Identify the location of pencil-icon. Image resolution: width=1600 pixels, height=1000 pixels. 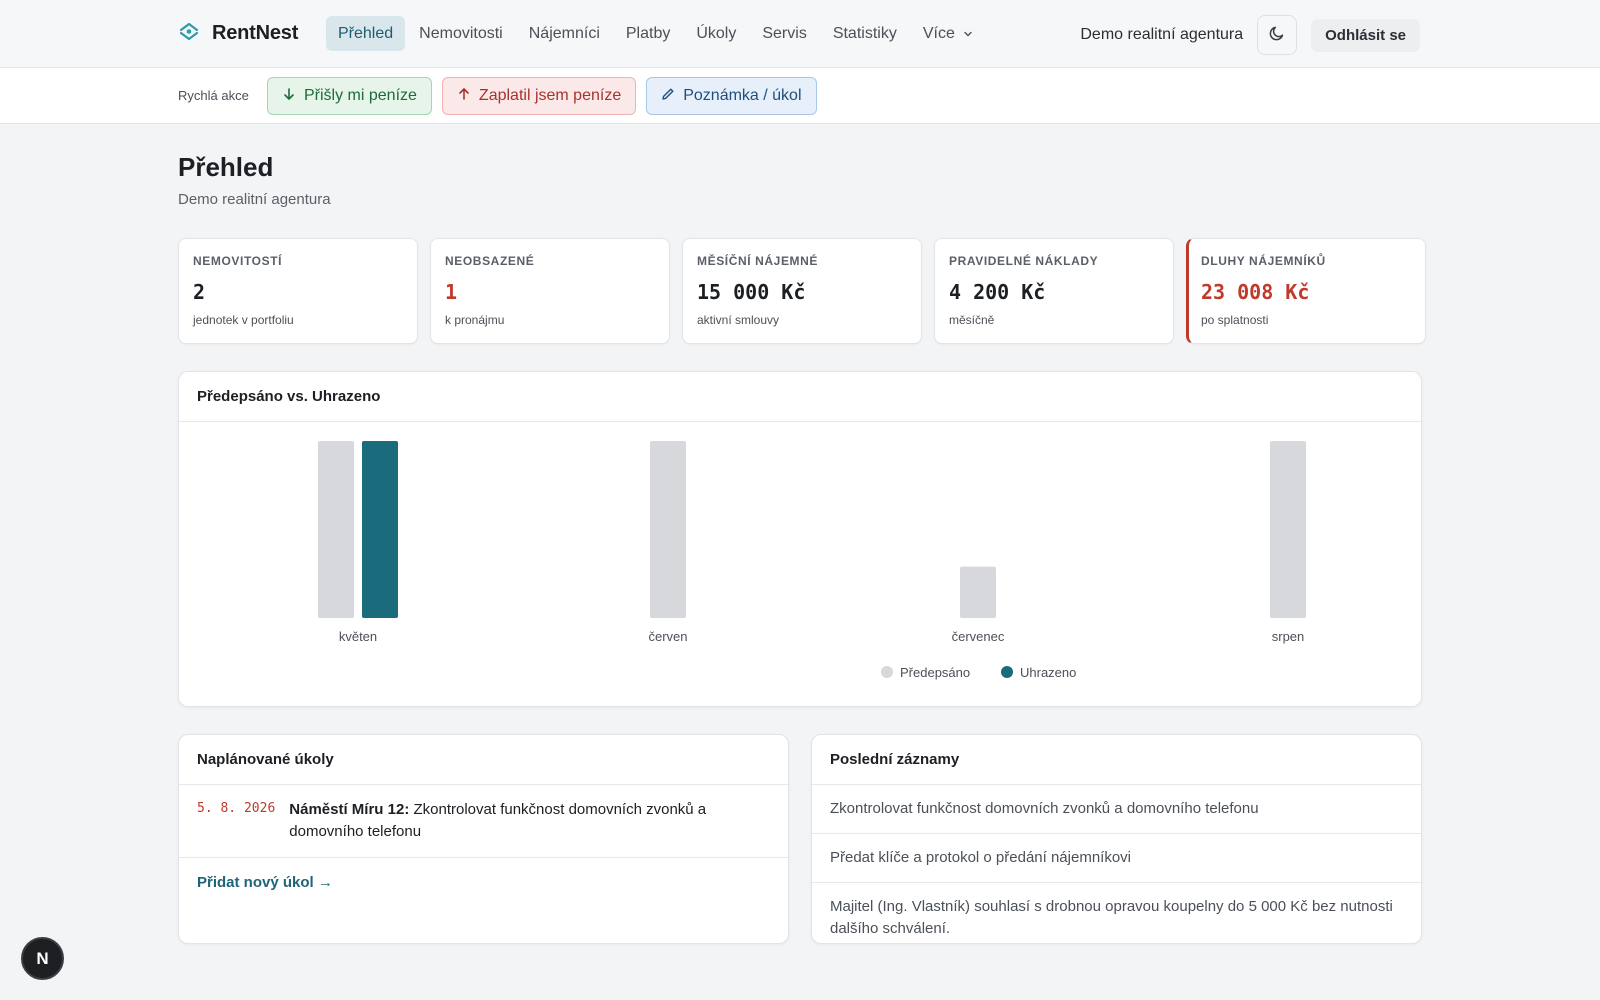
(668, 96).